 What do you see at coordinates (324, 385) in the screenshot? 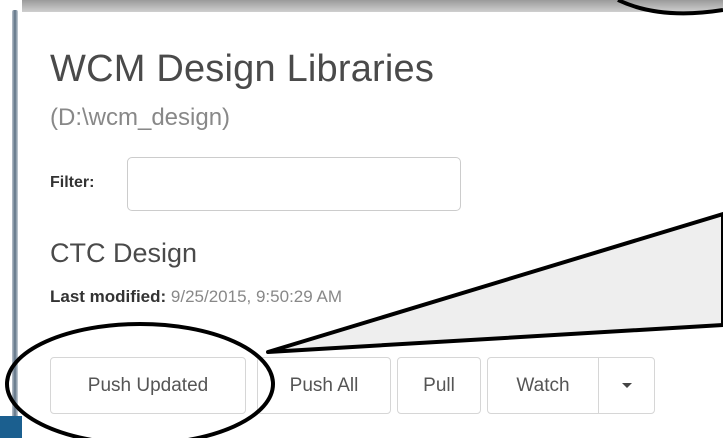
I see `push-all-button: Push All` at bounding box center [324, 385].